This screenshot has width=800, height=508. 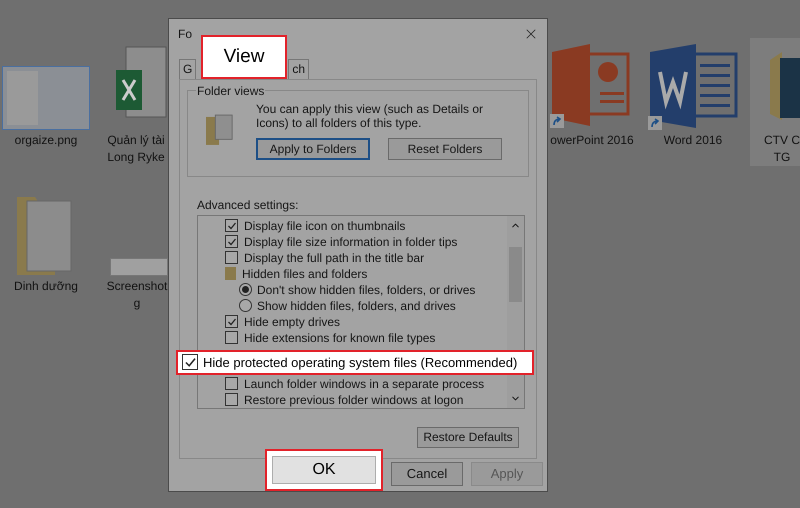 What do you see at coordinates (220, 129) in the screenshot?
I see `folder-view-icon` at bounding box center [220, 129].